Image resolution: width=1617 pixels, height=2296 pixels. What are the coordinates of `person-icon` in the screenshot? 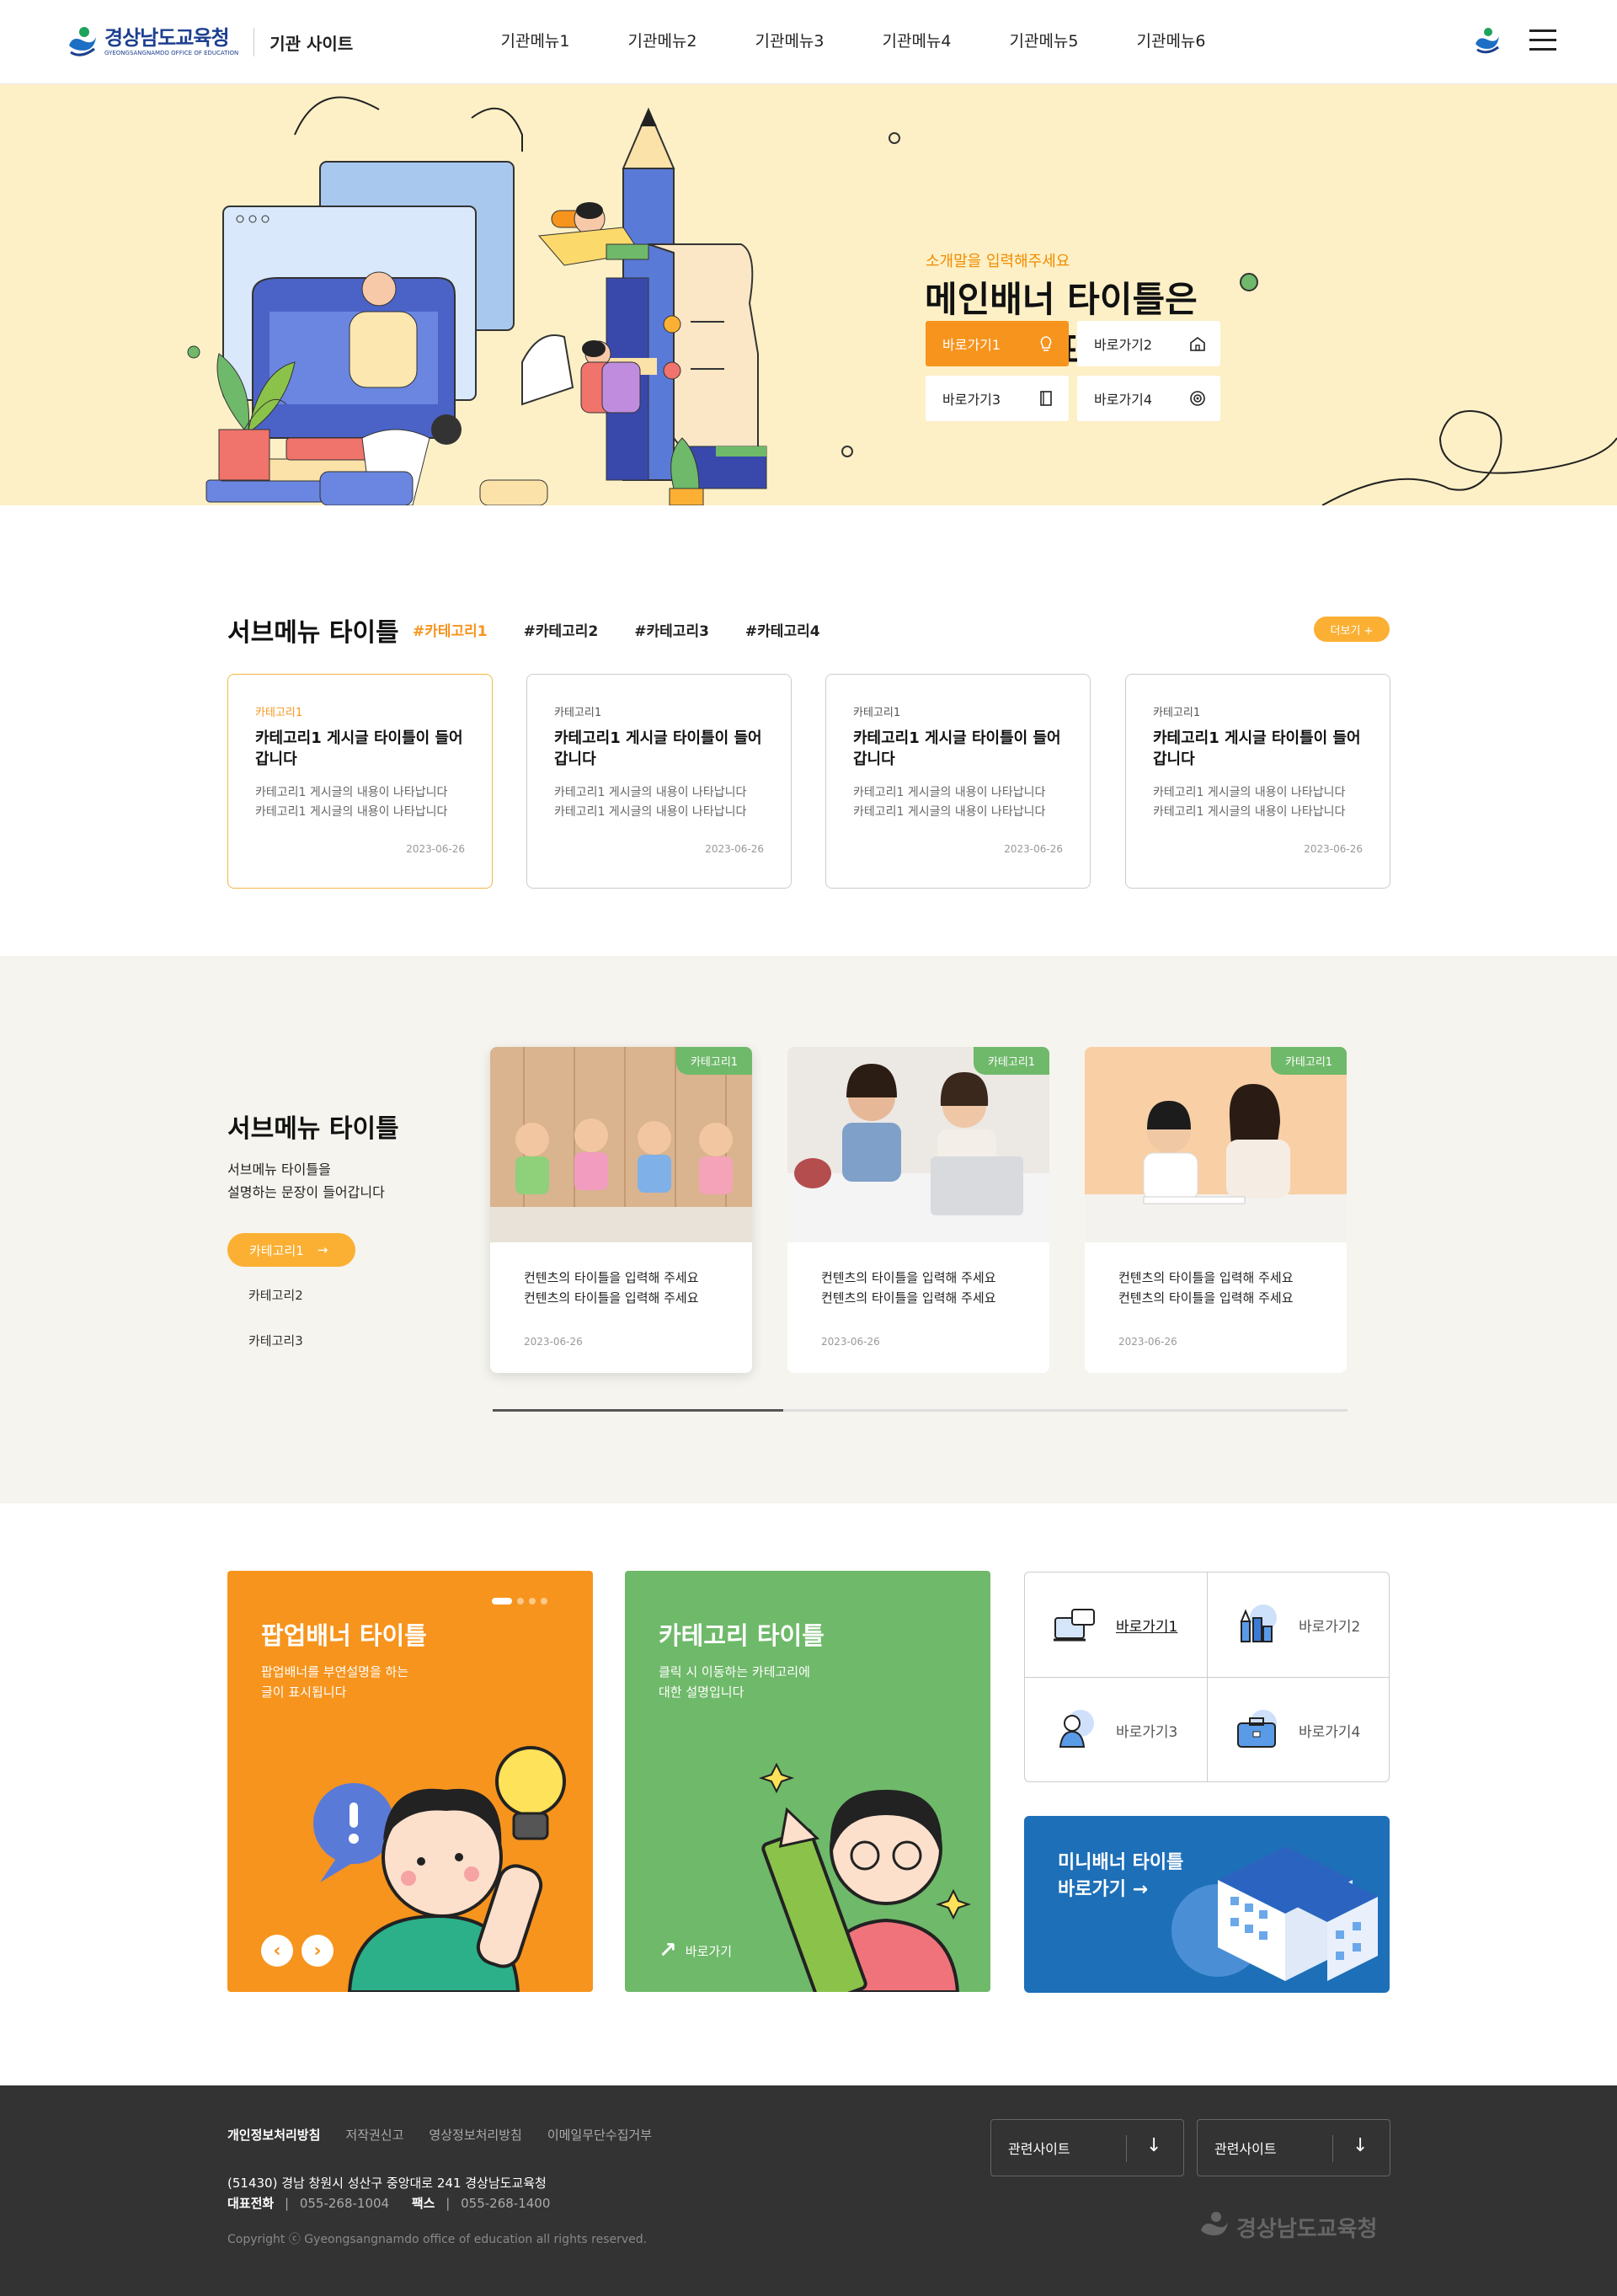 It's located at (1076, 1729).